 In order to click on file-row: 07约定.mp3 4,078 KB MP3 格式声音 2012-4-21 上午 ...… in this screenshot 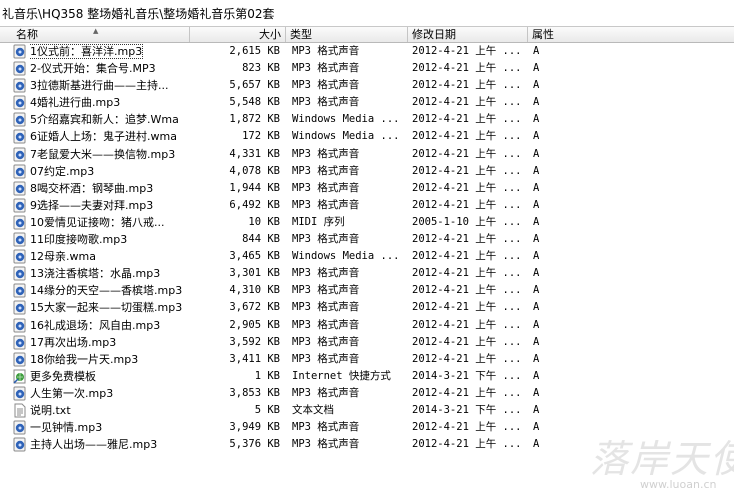, I will do `click(367, 171)`.